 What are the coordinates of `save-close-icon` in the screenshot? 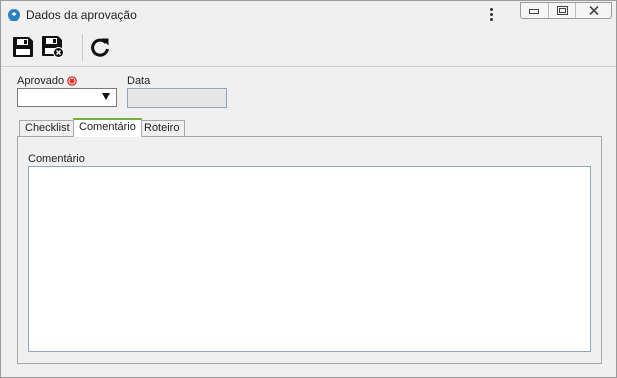 It's located at (53, 47).